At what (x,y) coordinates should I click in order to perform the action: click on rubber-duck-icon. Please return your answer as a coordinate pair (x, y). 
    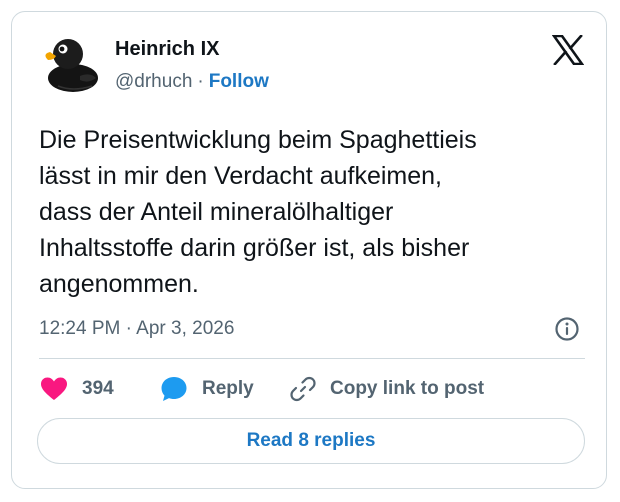
    Looking at the image, I should click on (71, 65).